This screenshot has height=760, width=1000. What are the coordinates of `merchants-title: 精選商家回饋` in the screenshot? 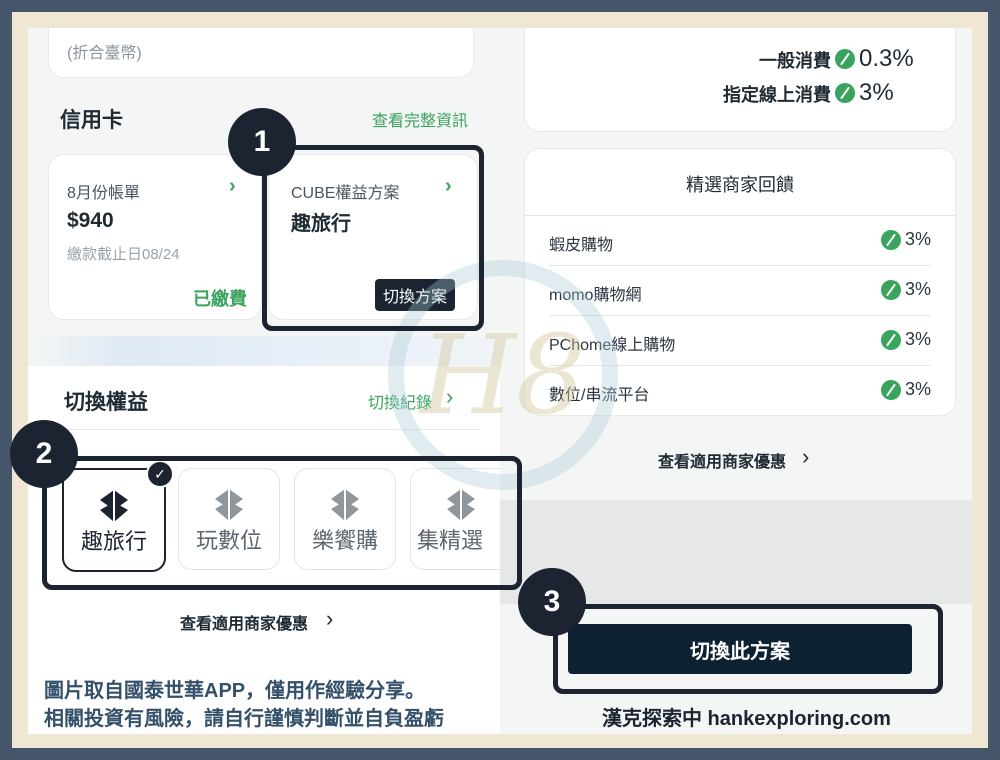 It's located at (740, 185).